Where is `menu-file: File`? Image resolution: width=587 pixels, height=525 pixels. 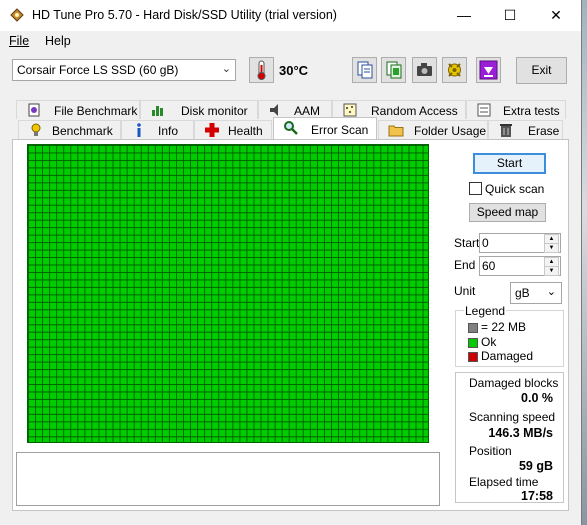 menu-file: File is located at coordinates (19, 41).